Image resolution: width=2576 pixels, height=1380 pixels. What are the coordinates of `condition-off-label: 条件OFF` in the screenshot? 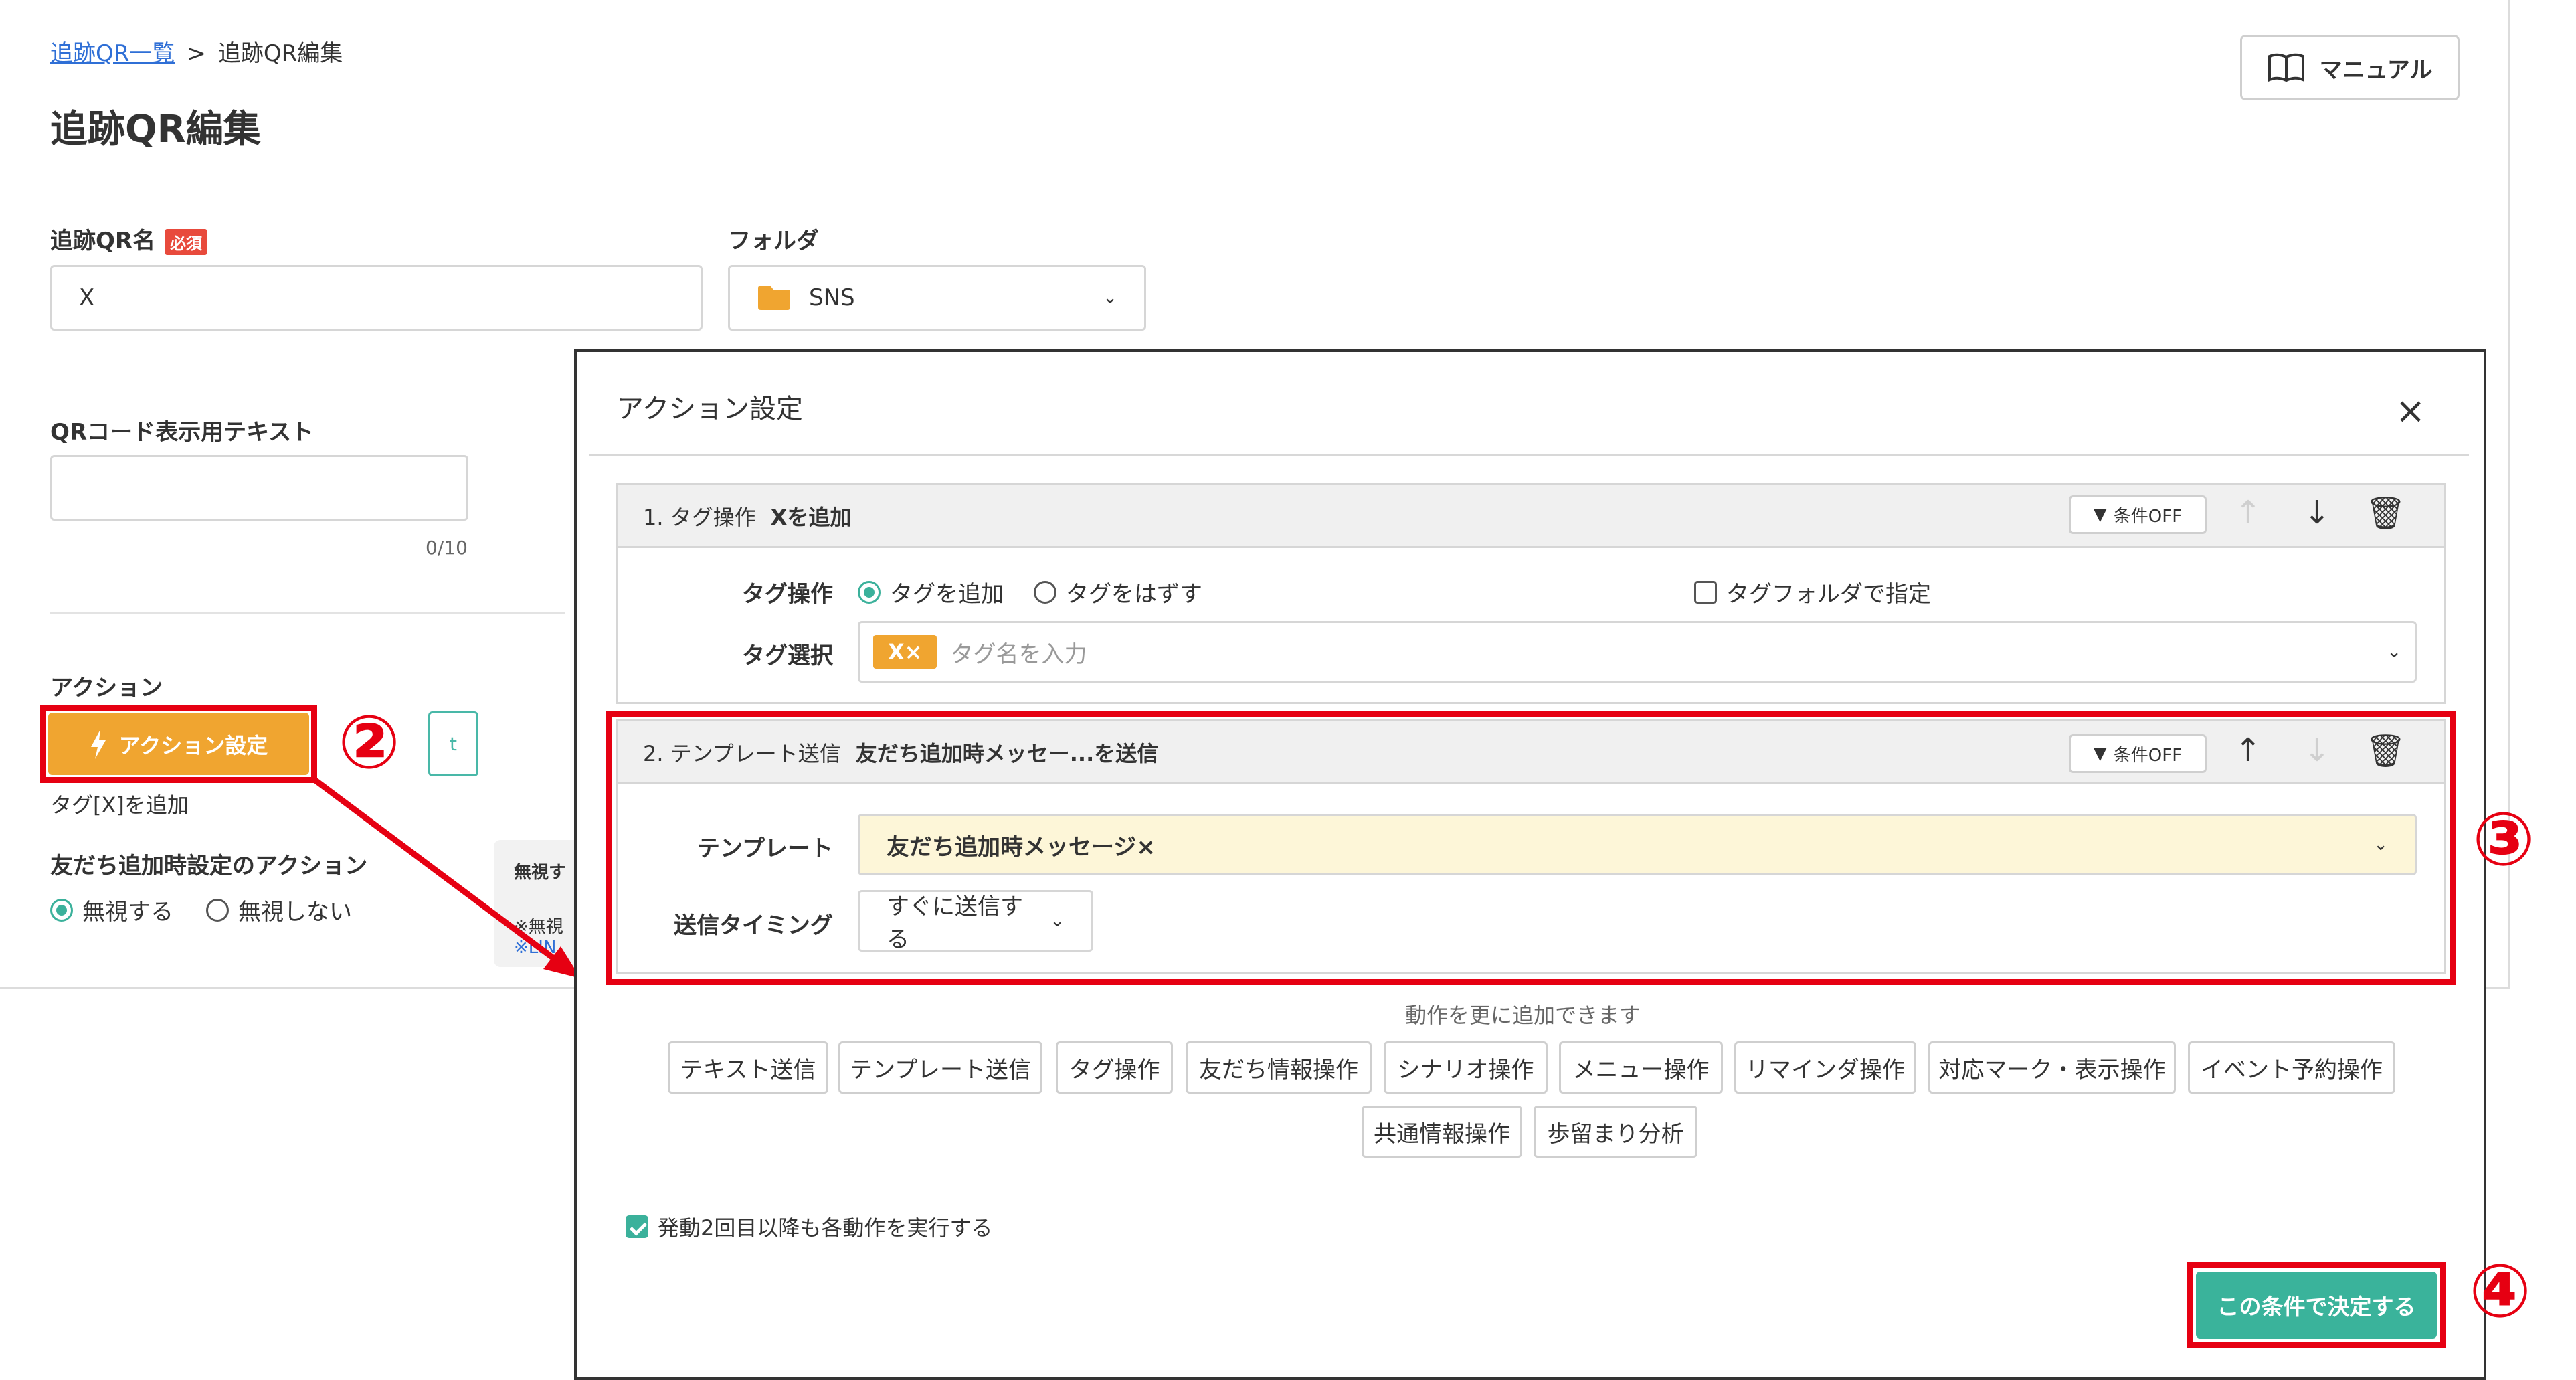 It's located at (2148, 516).